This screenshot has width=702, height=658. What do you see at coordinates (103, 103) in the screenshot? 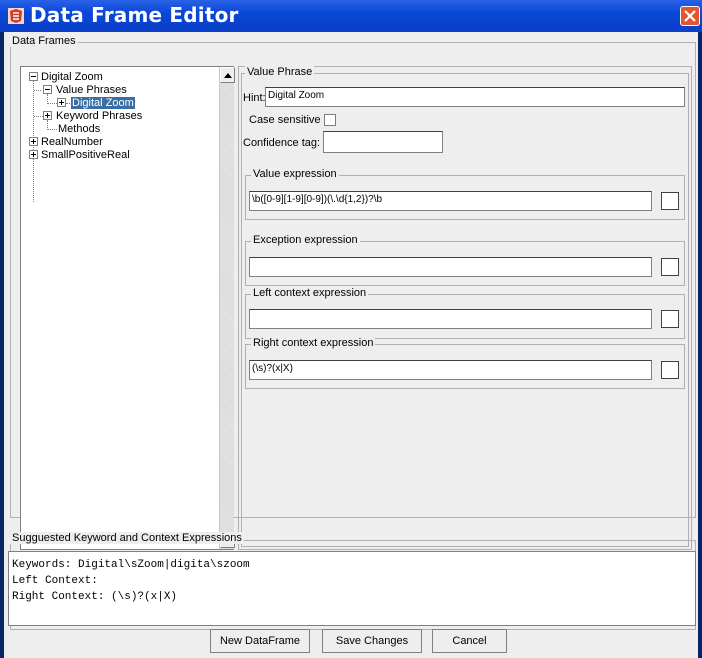
I see `tree-node-digital-zoom-selected: Digital Zoom` at bounding box center [103, 103].